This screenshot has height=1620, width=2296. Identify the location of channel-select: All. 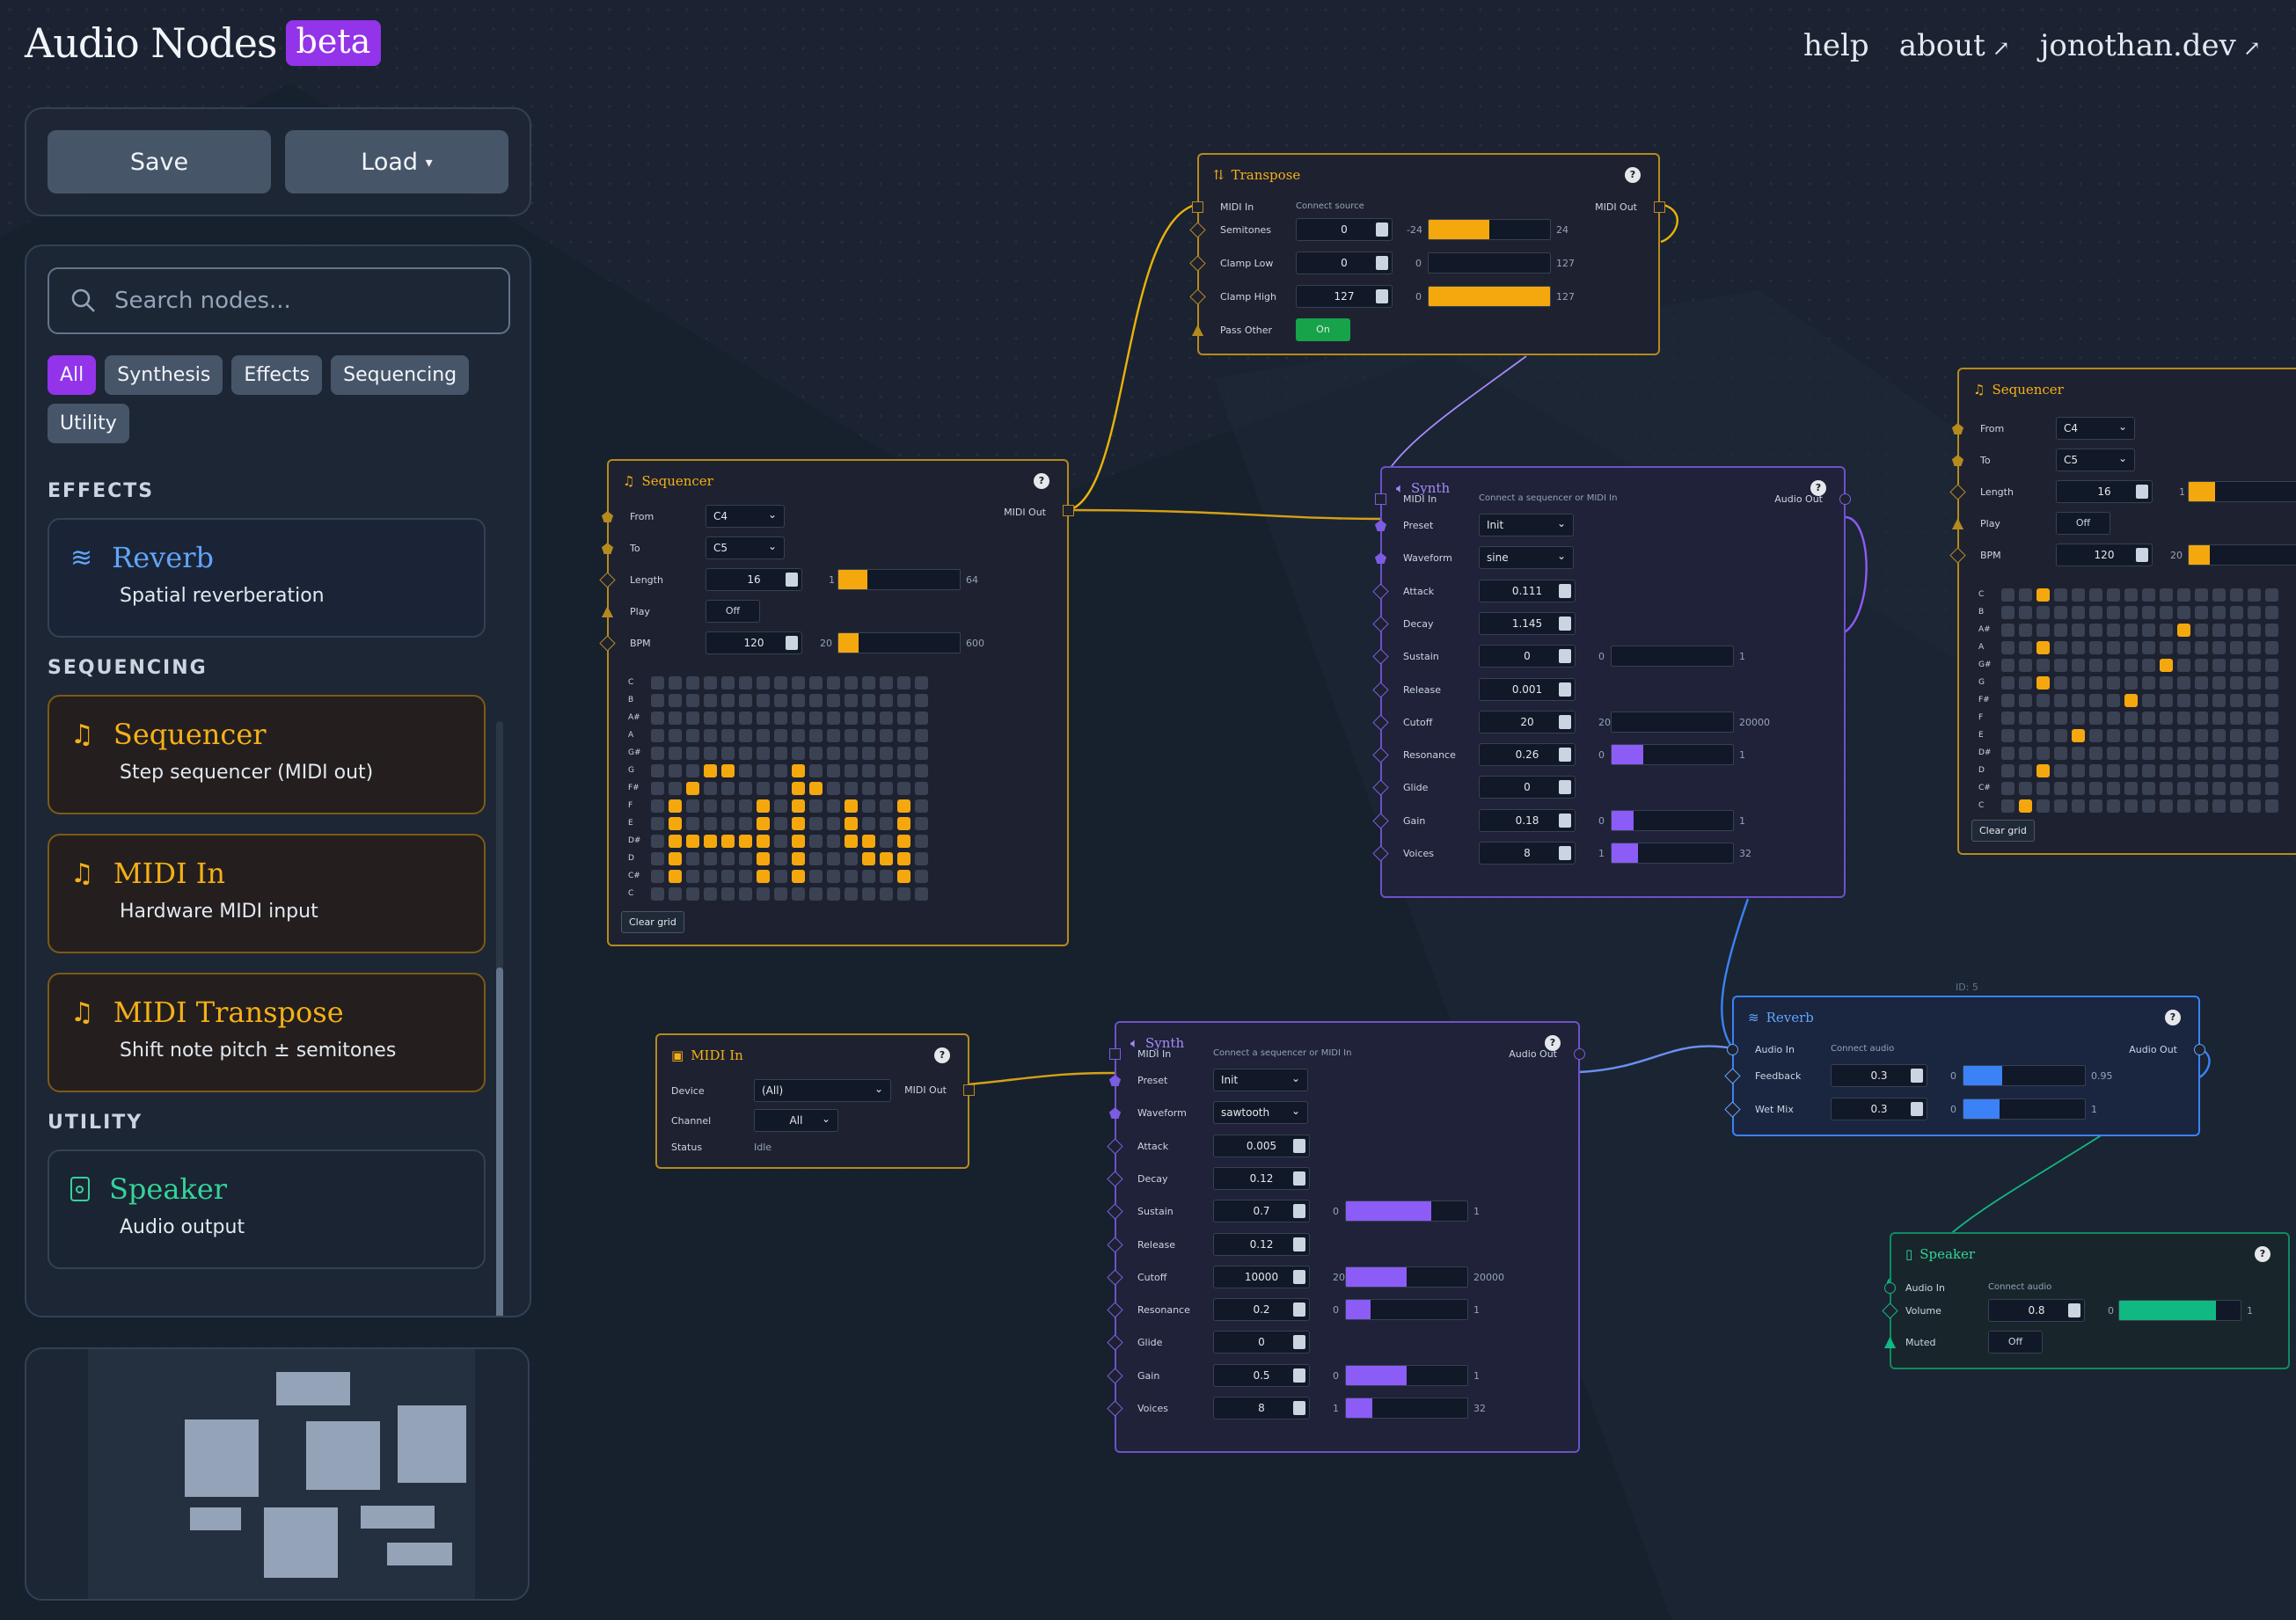
(796, 1120).